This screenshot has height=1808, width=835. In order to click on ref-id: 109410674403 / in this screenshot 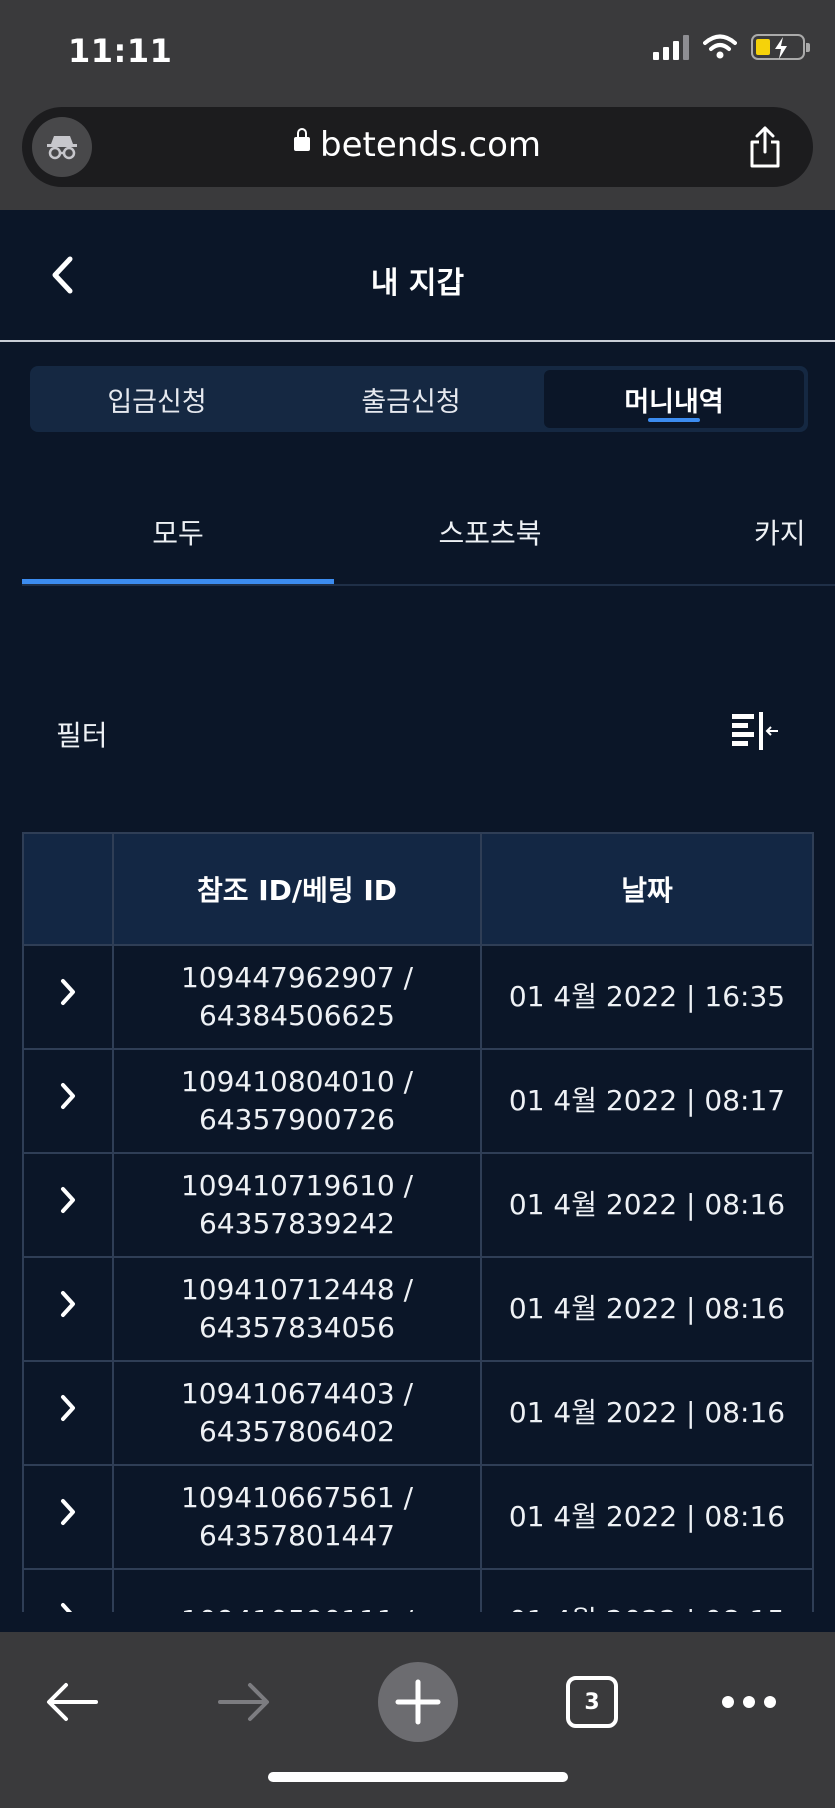, I will do `click(297, 1393)`.